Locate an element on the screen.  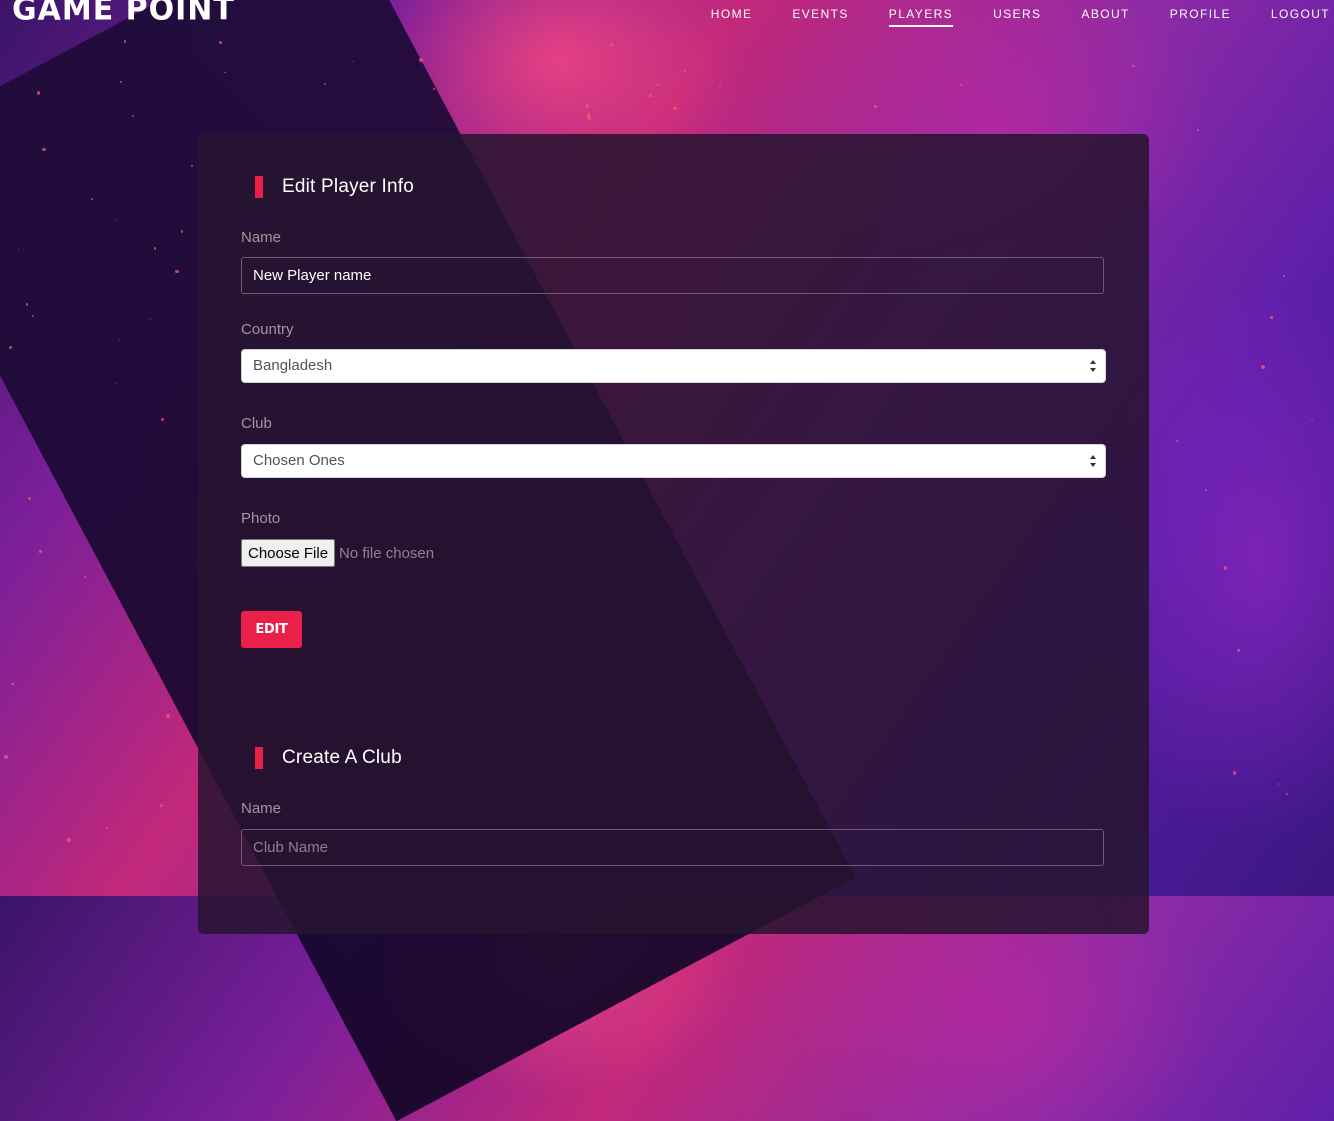
edit-player-heading: Edit Player Info is located at coordinates (334, 187).